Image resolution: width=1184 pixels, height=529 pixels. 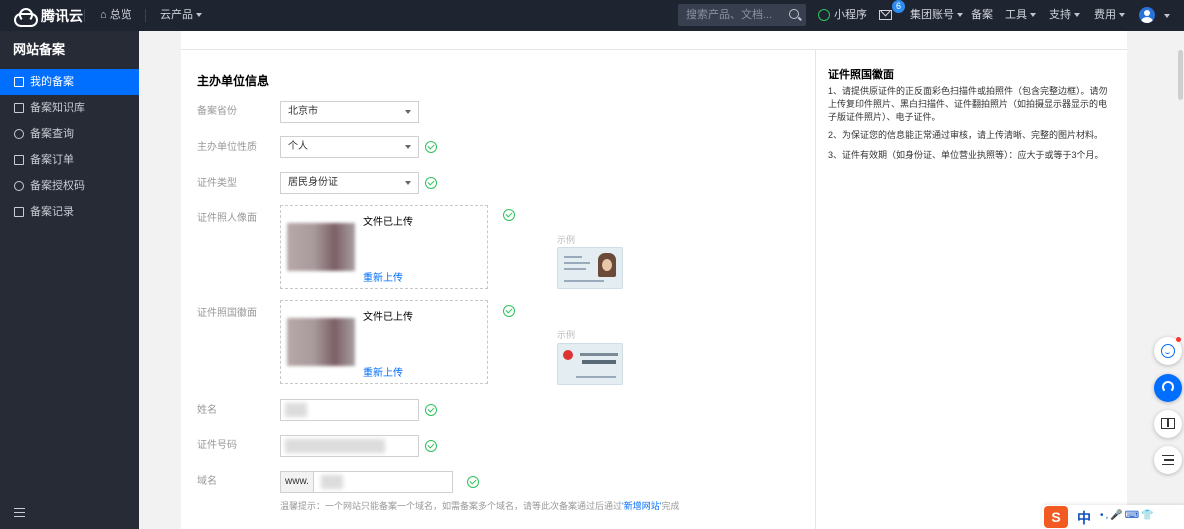 What do you see at coordinates (217, 111) in the screenshot?
I see `province-label: 备案省份` at bounding box center [217, 111].